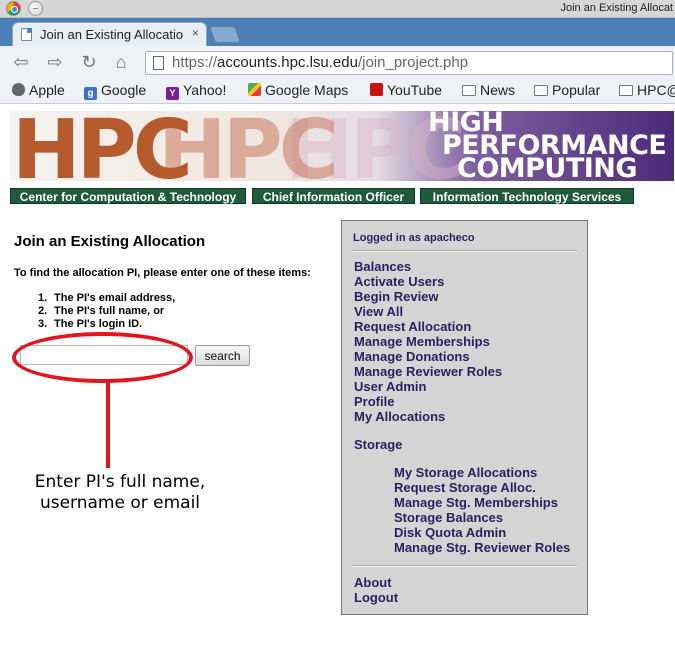 The image size is (675, 647). What do you see at coordinates (102, 146) in the screenshot?
I see `hpc-logo: HPC` at bounding box center [102, 146].